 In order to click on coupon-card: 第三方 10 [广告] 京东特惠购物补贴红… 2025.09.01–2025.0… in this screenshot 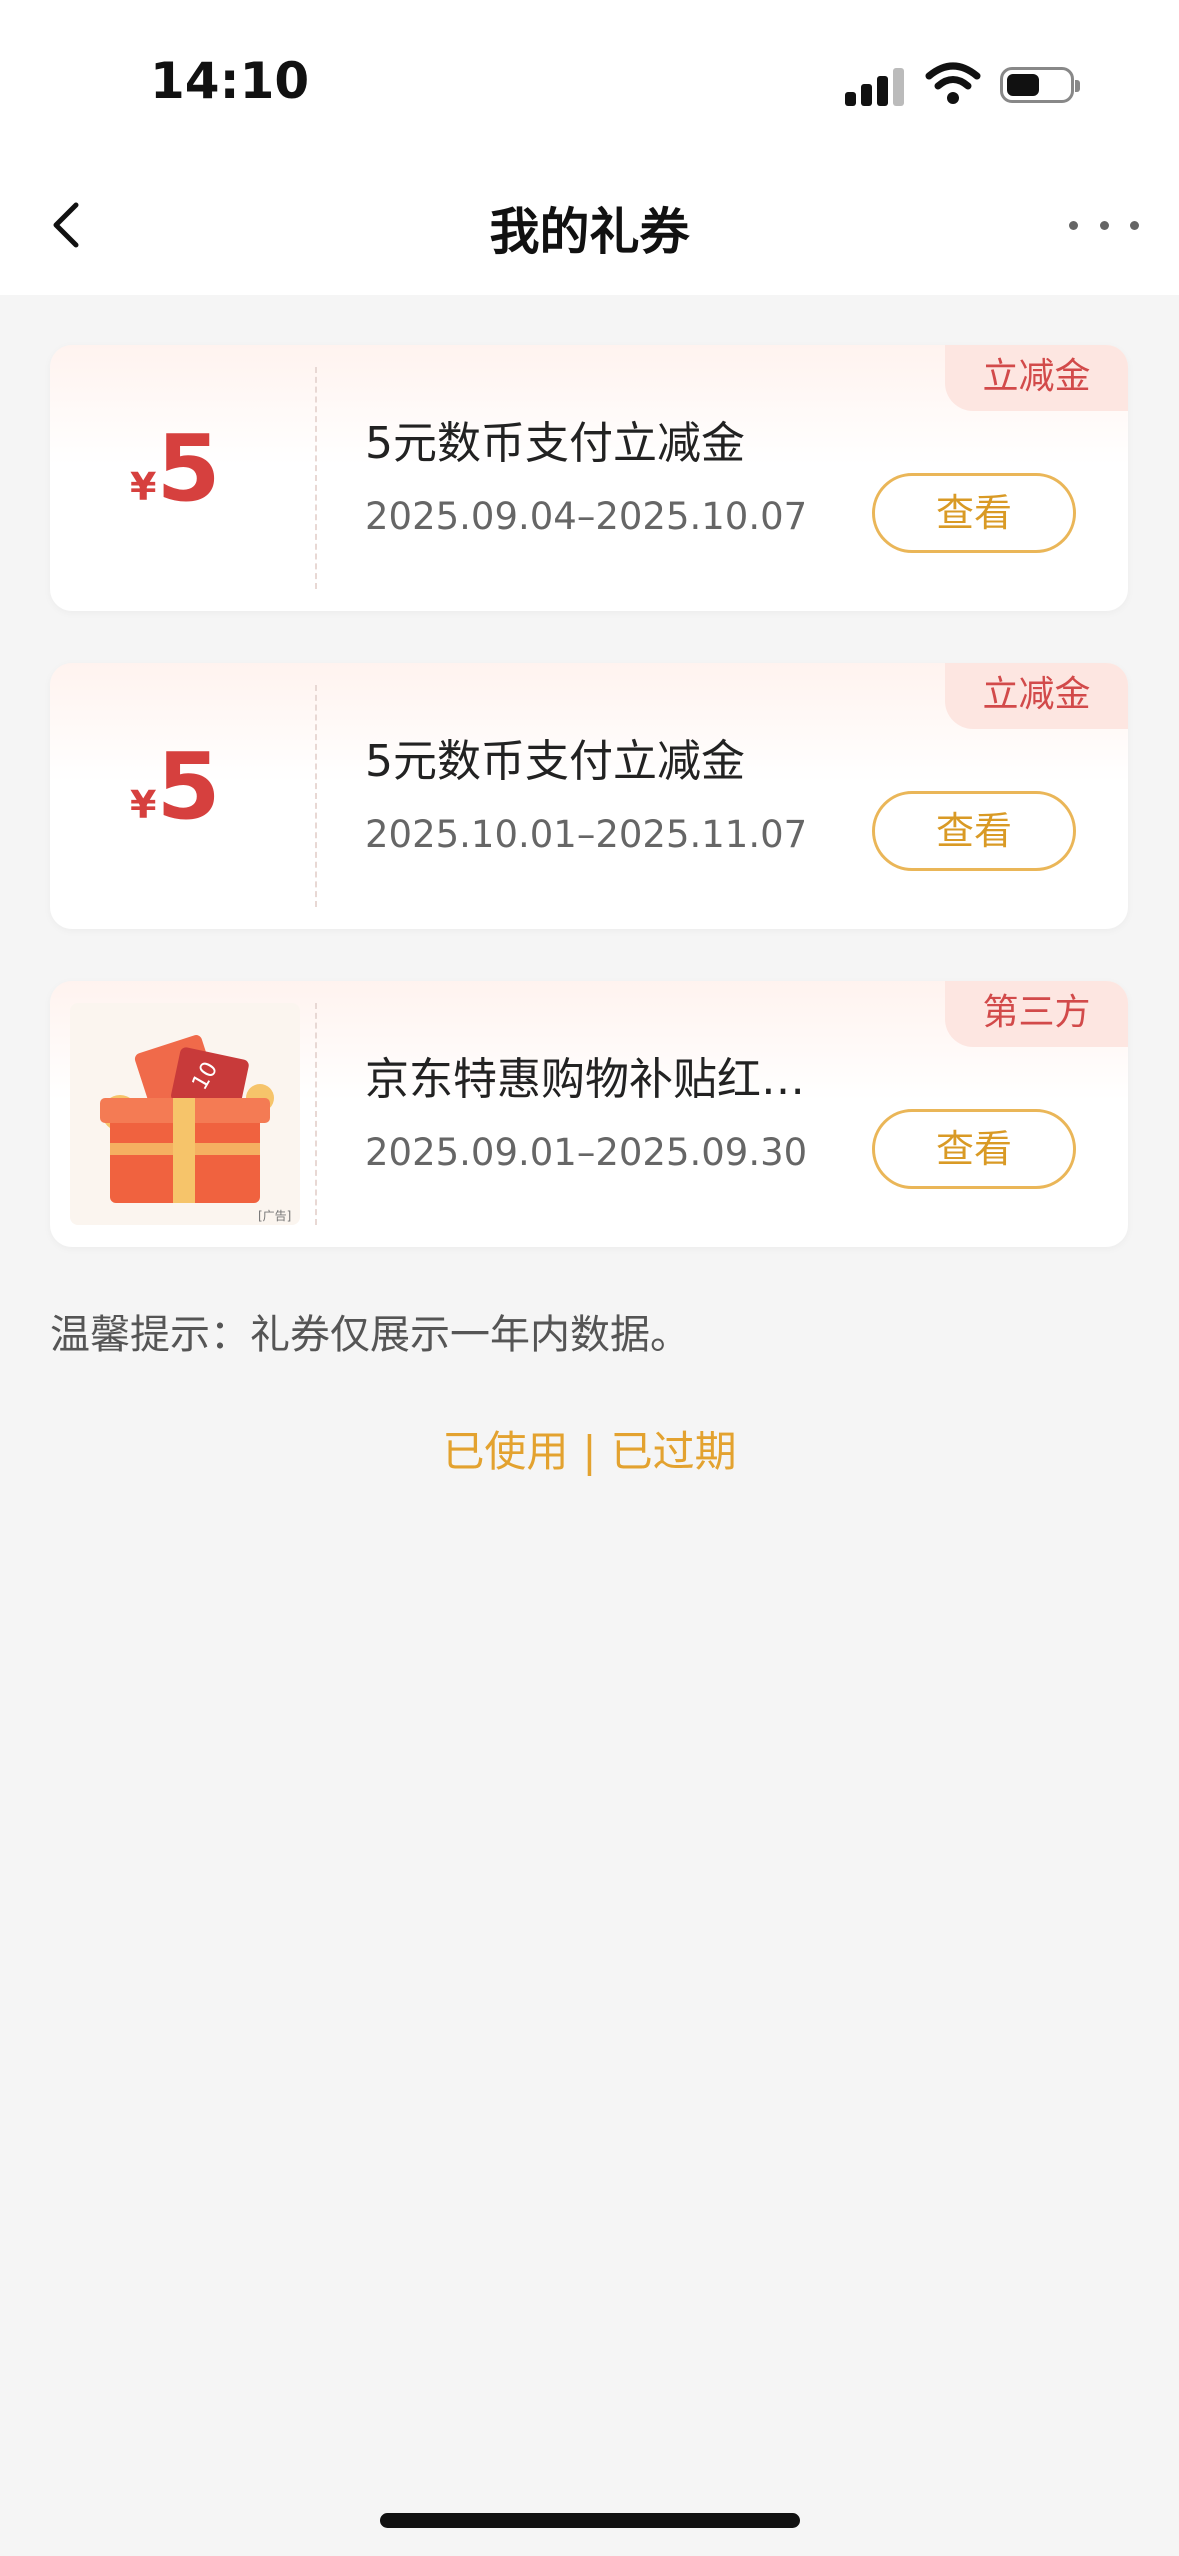, I will do `click(589, 1114)`.